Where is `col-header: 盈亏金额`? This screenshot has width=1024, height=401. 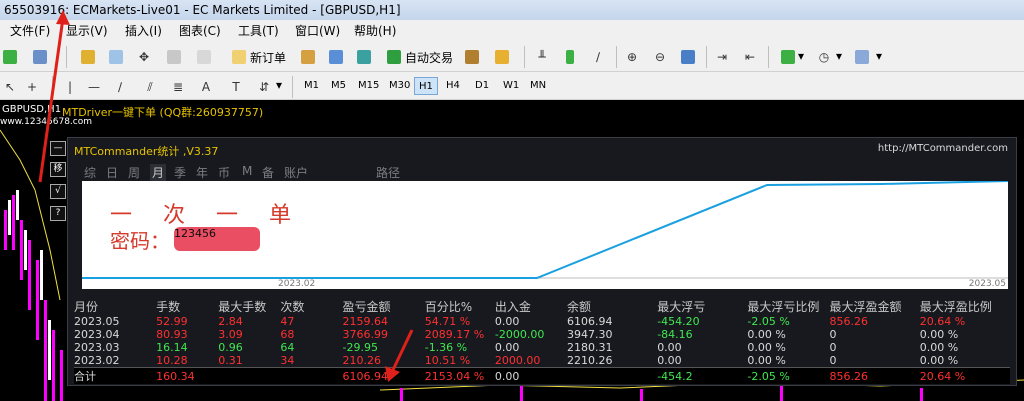
col-header: 盈亏金额 is located at coordinates (366, 307).